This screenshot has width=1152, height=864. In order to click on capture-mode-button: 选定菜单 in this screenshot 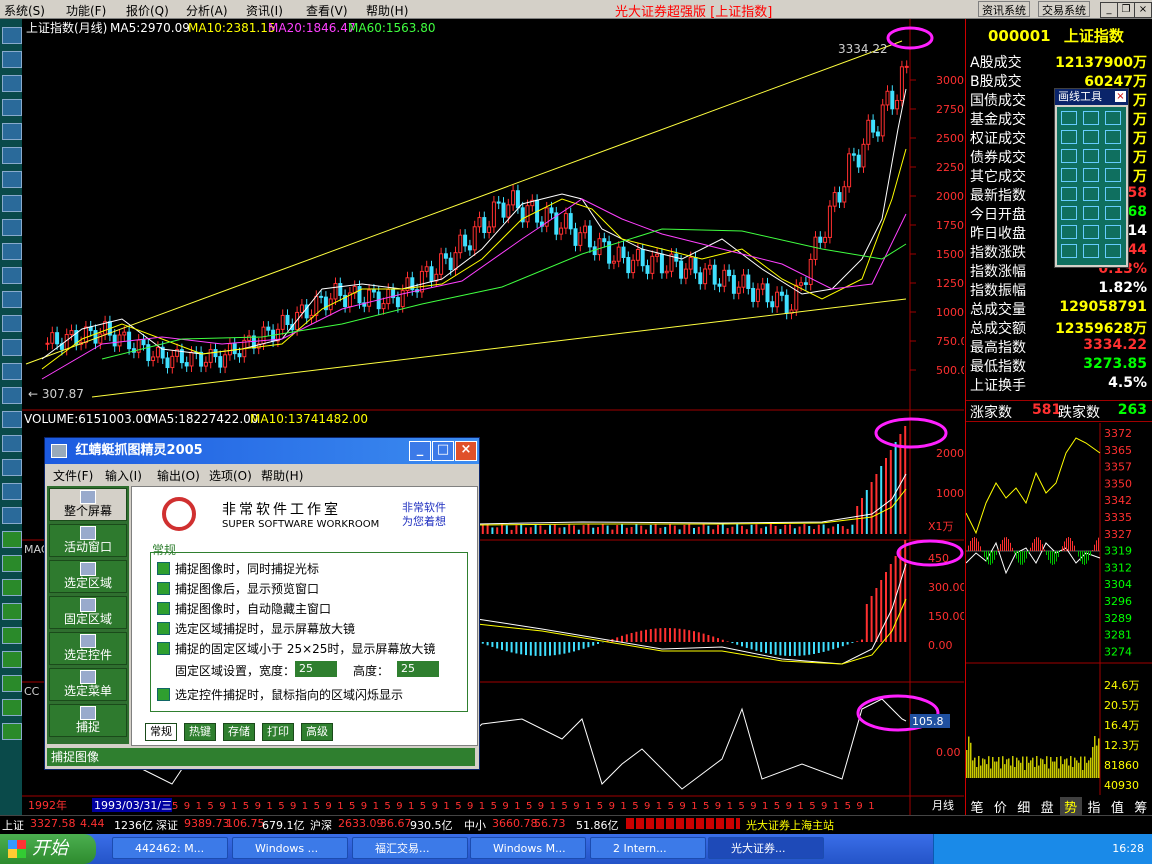, I will do `click(88, 684)`.